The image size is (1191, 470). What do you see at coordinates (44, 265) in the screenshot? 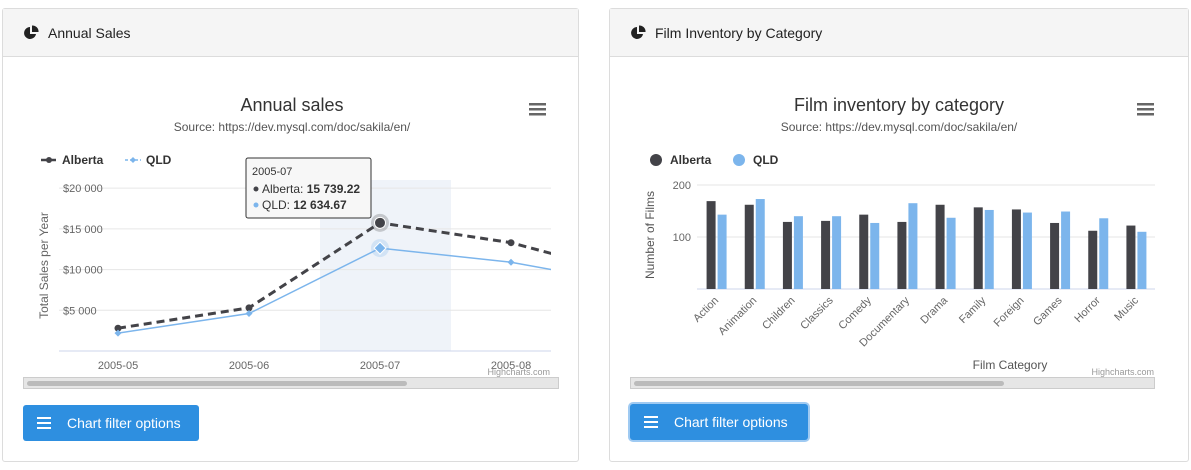
I see `y-axis-title: Total Sales per Year` at bounding box center [44, 265].